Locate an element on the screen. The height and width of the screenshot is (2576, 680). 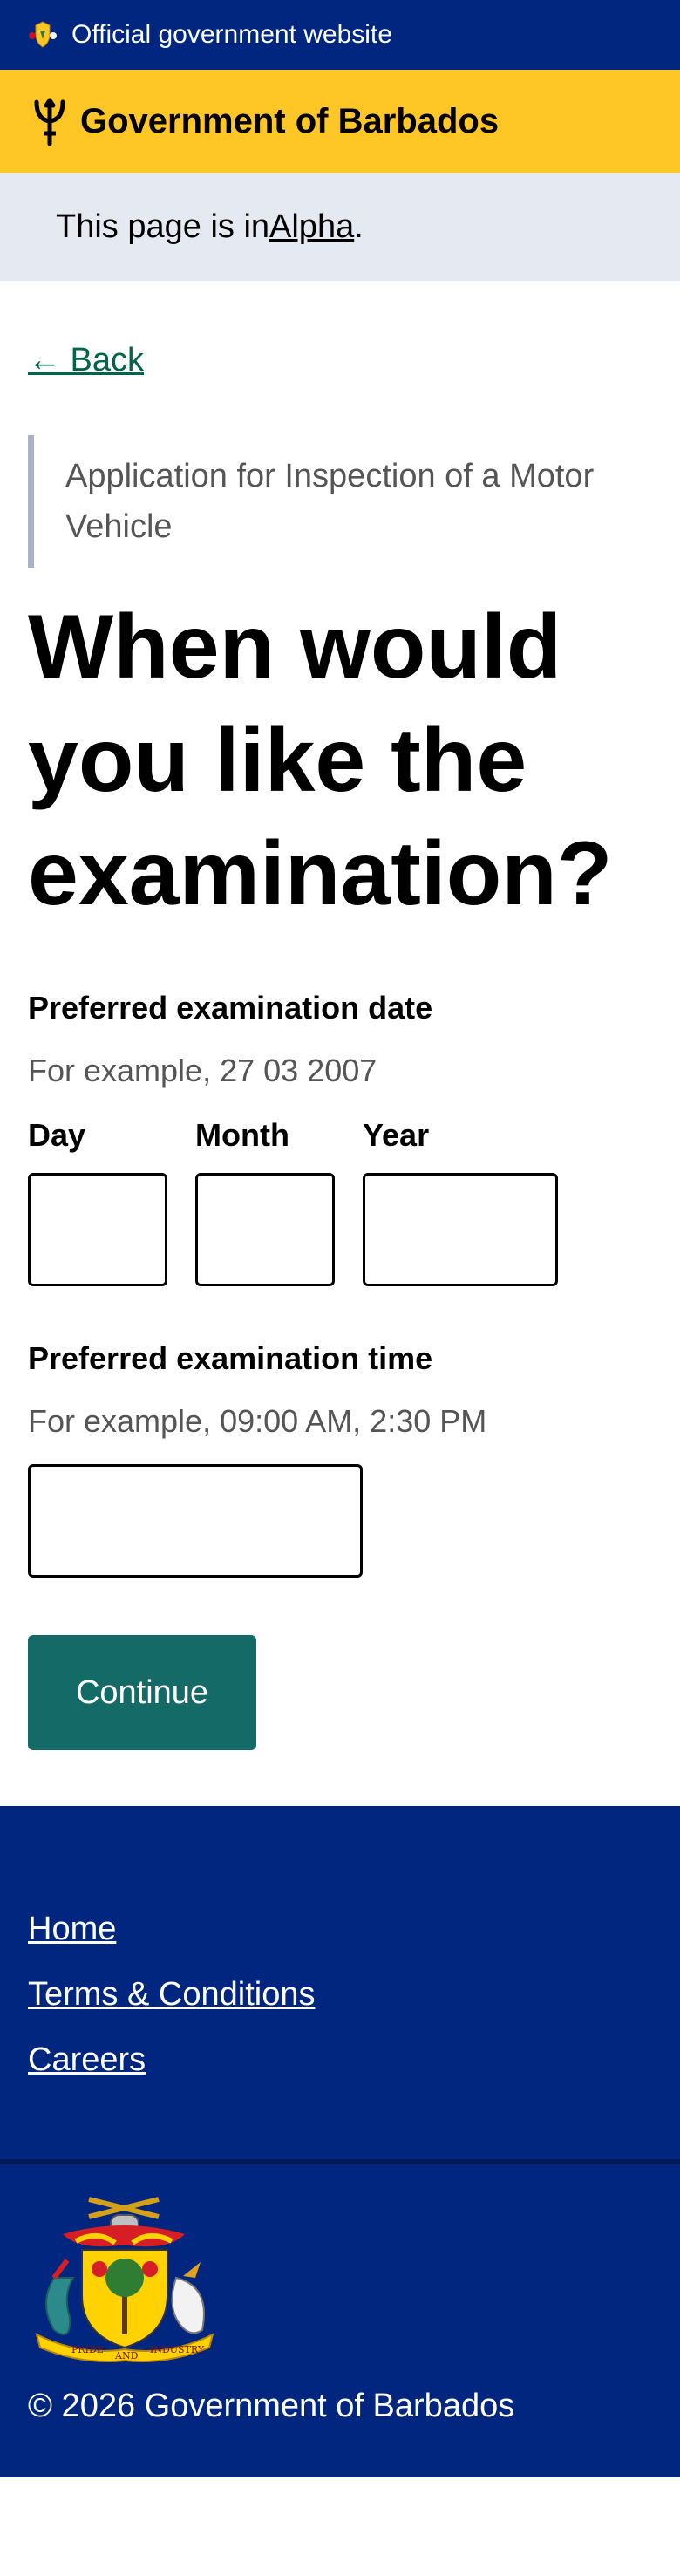
official-website-text: Official government website is located at coordinates (231, 34).